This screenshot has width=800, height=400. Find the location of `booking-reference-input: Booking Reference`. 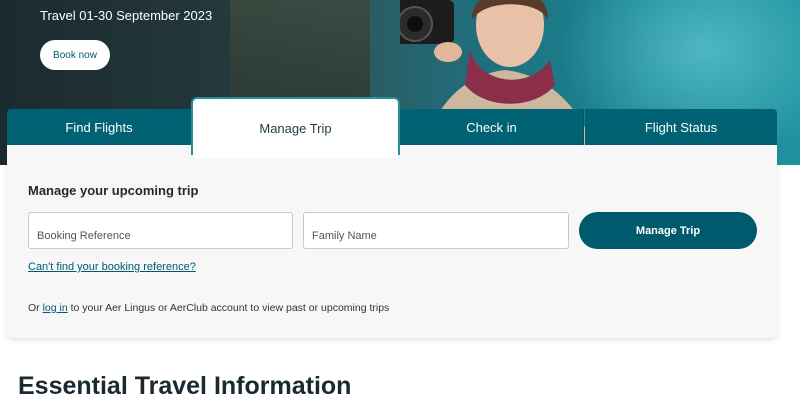

booking-reference-input: Booking Reference is located at coordinates (160, 230).